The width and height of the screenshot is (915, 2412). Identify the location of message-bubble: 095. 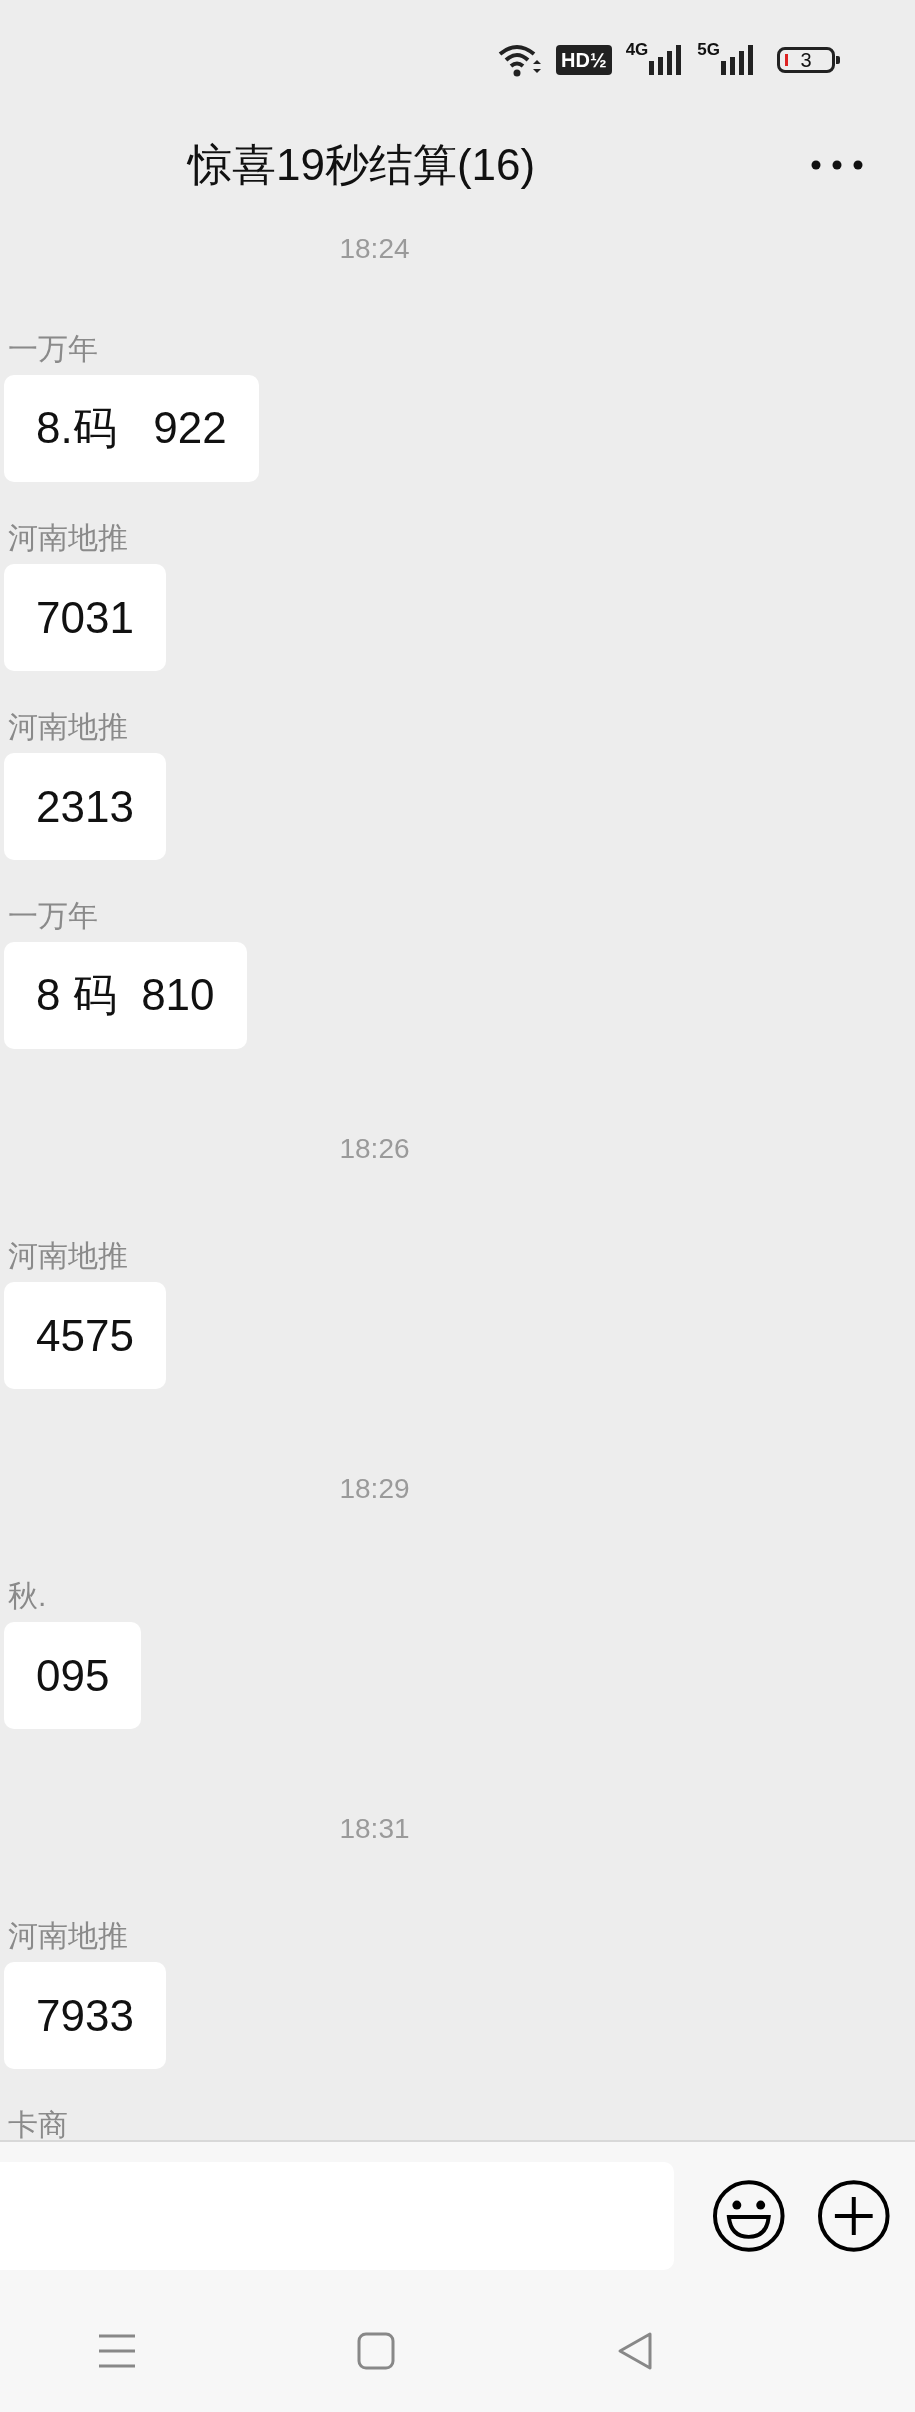
(73, 1675).